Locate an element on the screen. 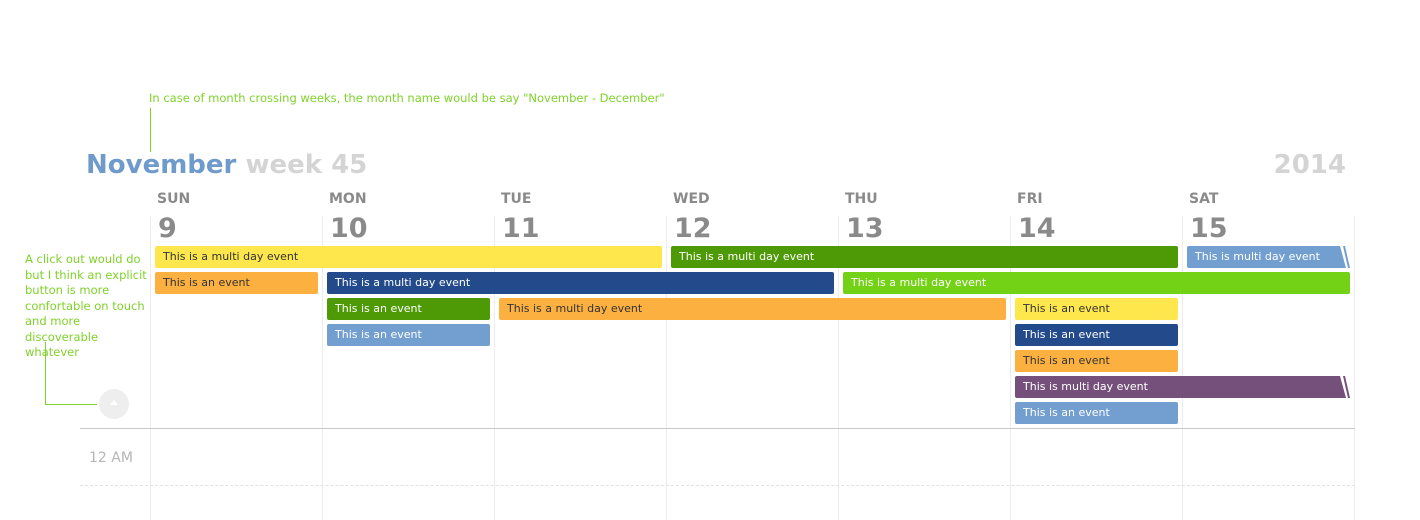 The width and height of the screenshot is (1420, 520). day-name-thu: THU is located at coordinates (861, 199).